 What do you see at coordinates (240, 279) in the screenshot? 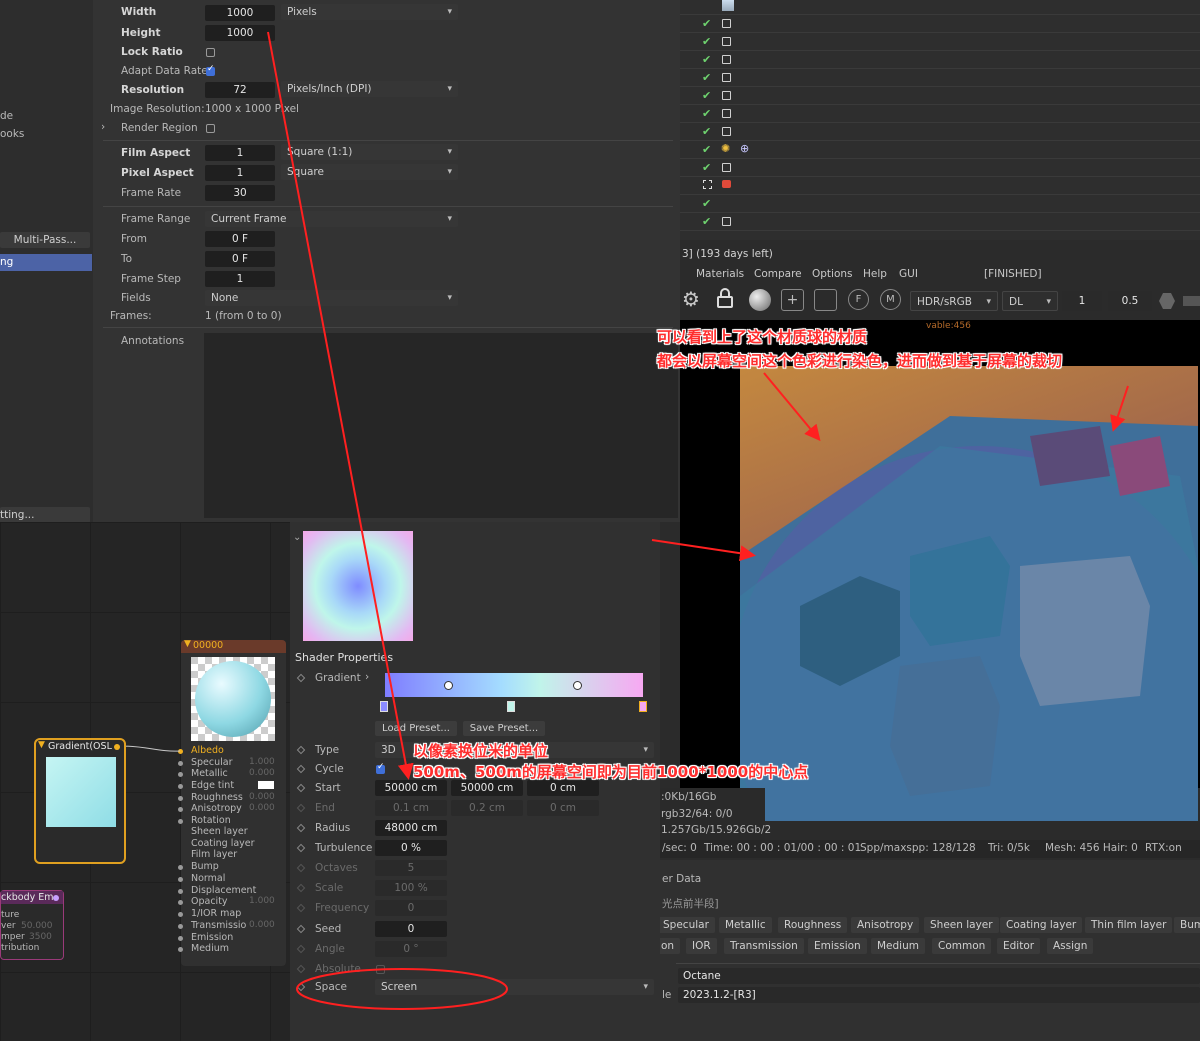
I see `frame-step-field: 1` at bounding box center [240, 279].